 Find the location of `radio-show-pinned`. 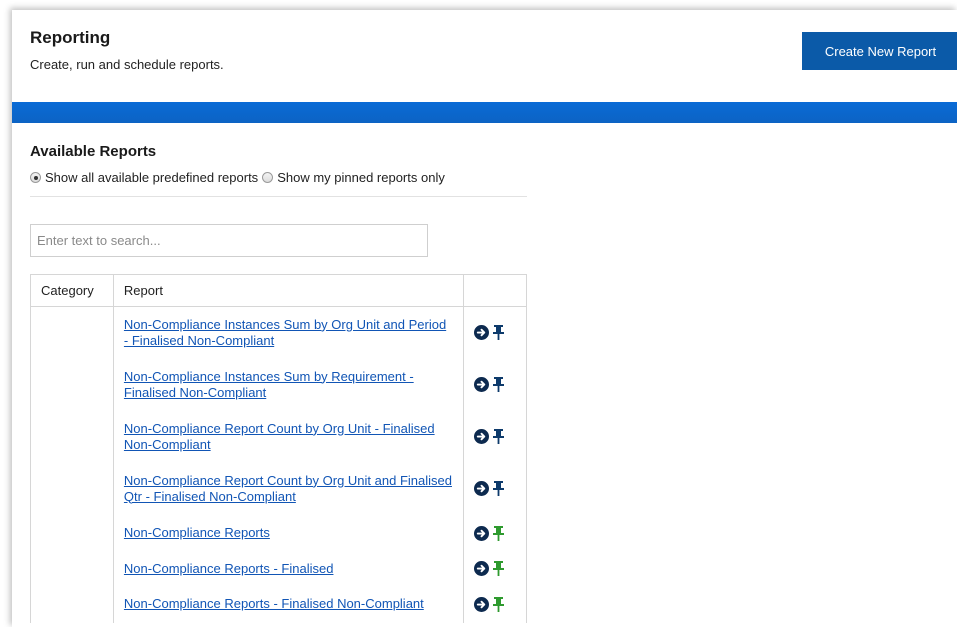

radio-show-pinned is located at coordinates (268, 177).